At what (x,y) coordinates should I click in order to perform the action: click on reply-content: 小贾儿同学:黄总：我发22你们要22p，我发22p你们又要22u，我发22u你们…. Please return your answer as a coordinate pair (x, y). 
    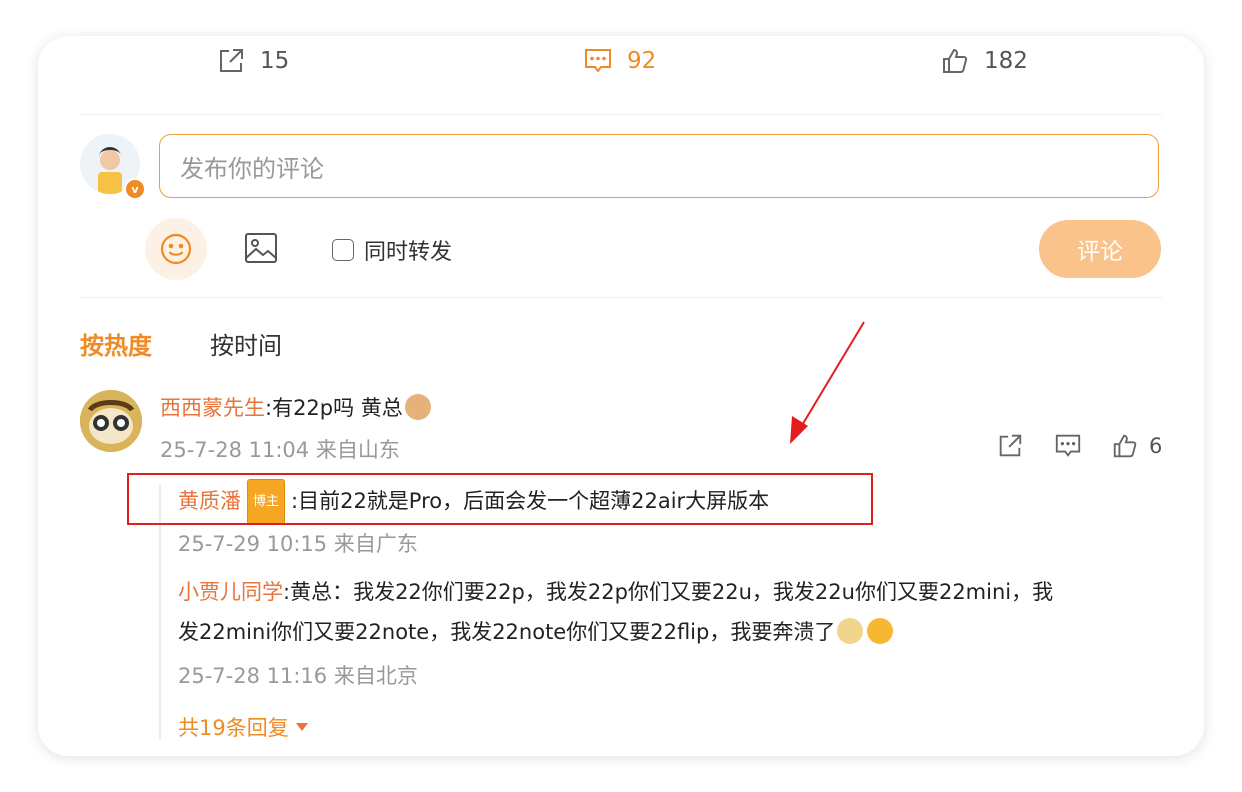
    Looking at the image, I should click on (673, 612).